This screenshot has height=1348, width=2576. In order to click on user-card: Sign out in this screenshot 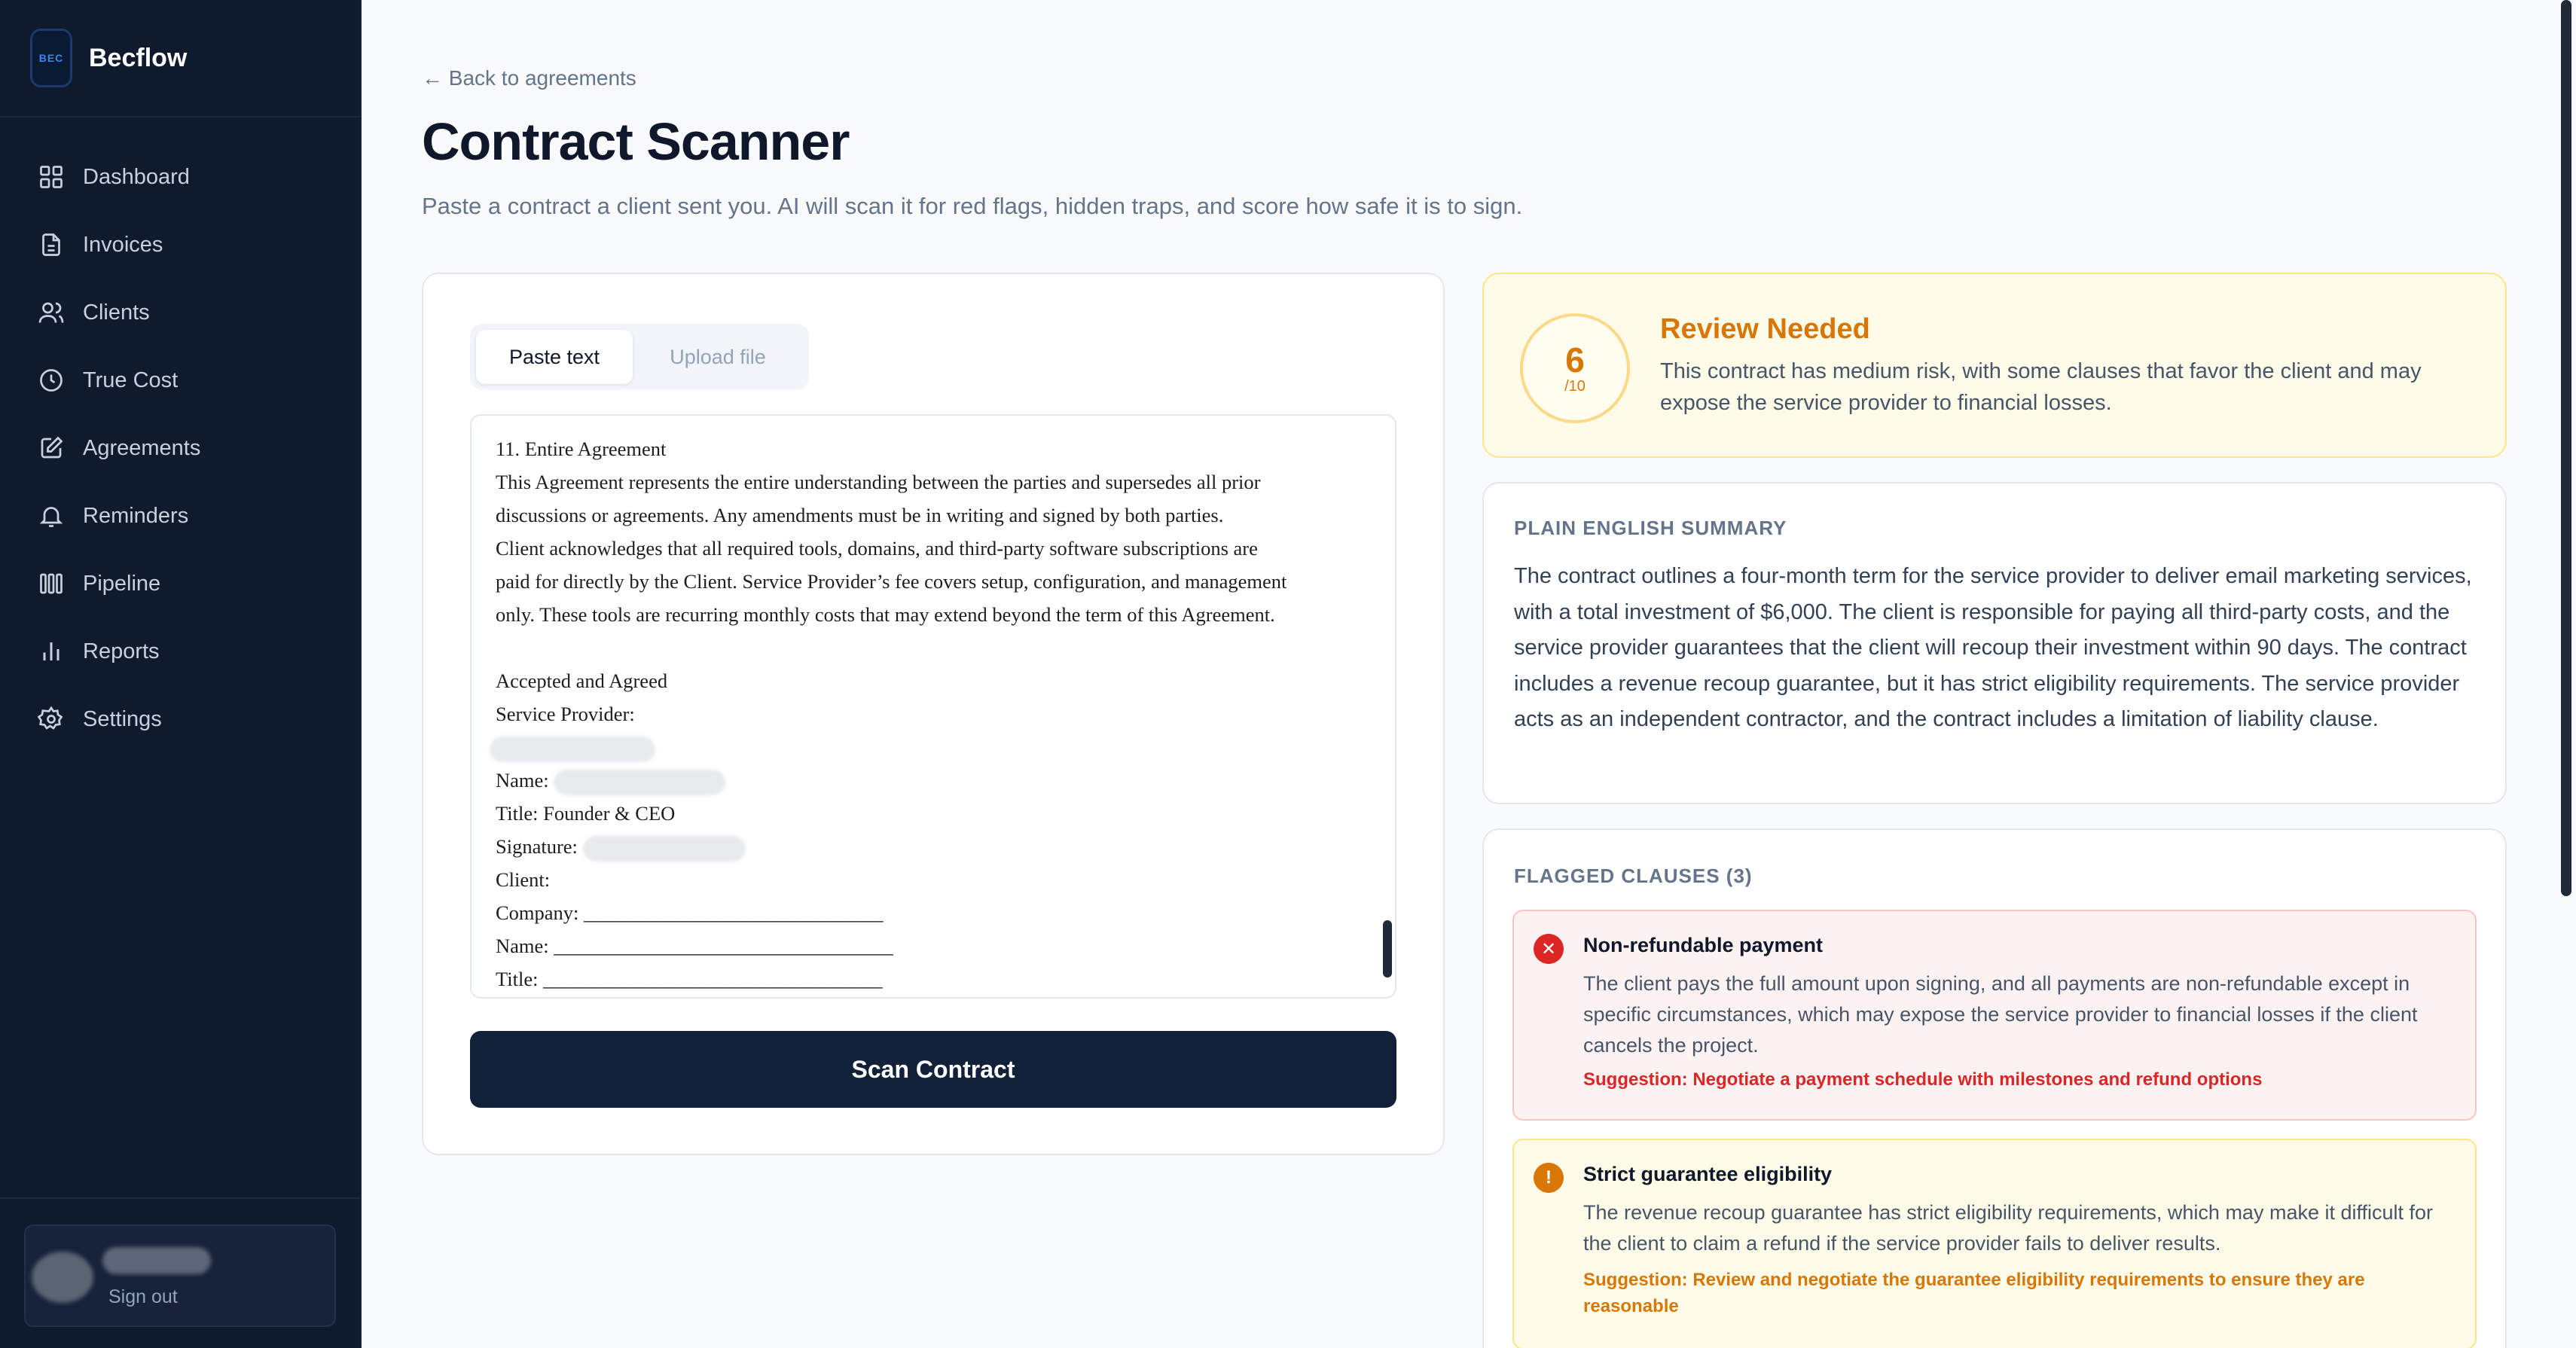, I will do `click(180, 1275)`.